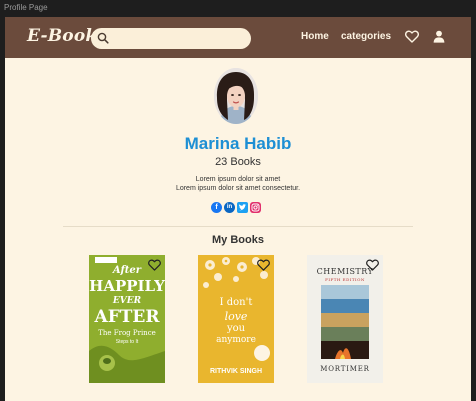  I want to click on social-links: f in, so click(237, 208).